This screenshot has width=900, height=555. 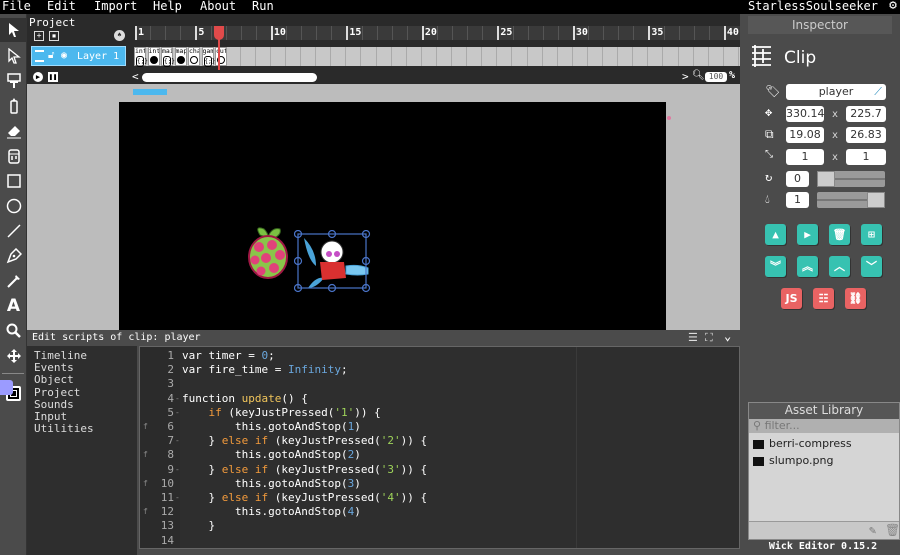 I want to click on keyframe: map, so click(x=180, y=56).